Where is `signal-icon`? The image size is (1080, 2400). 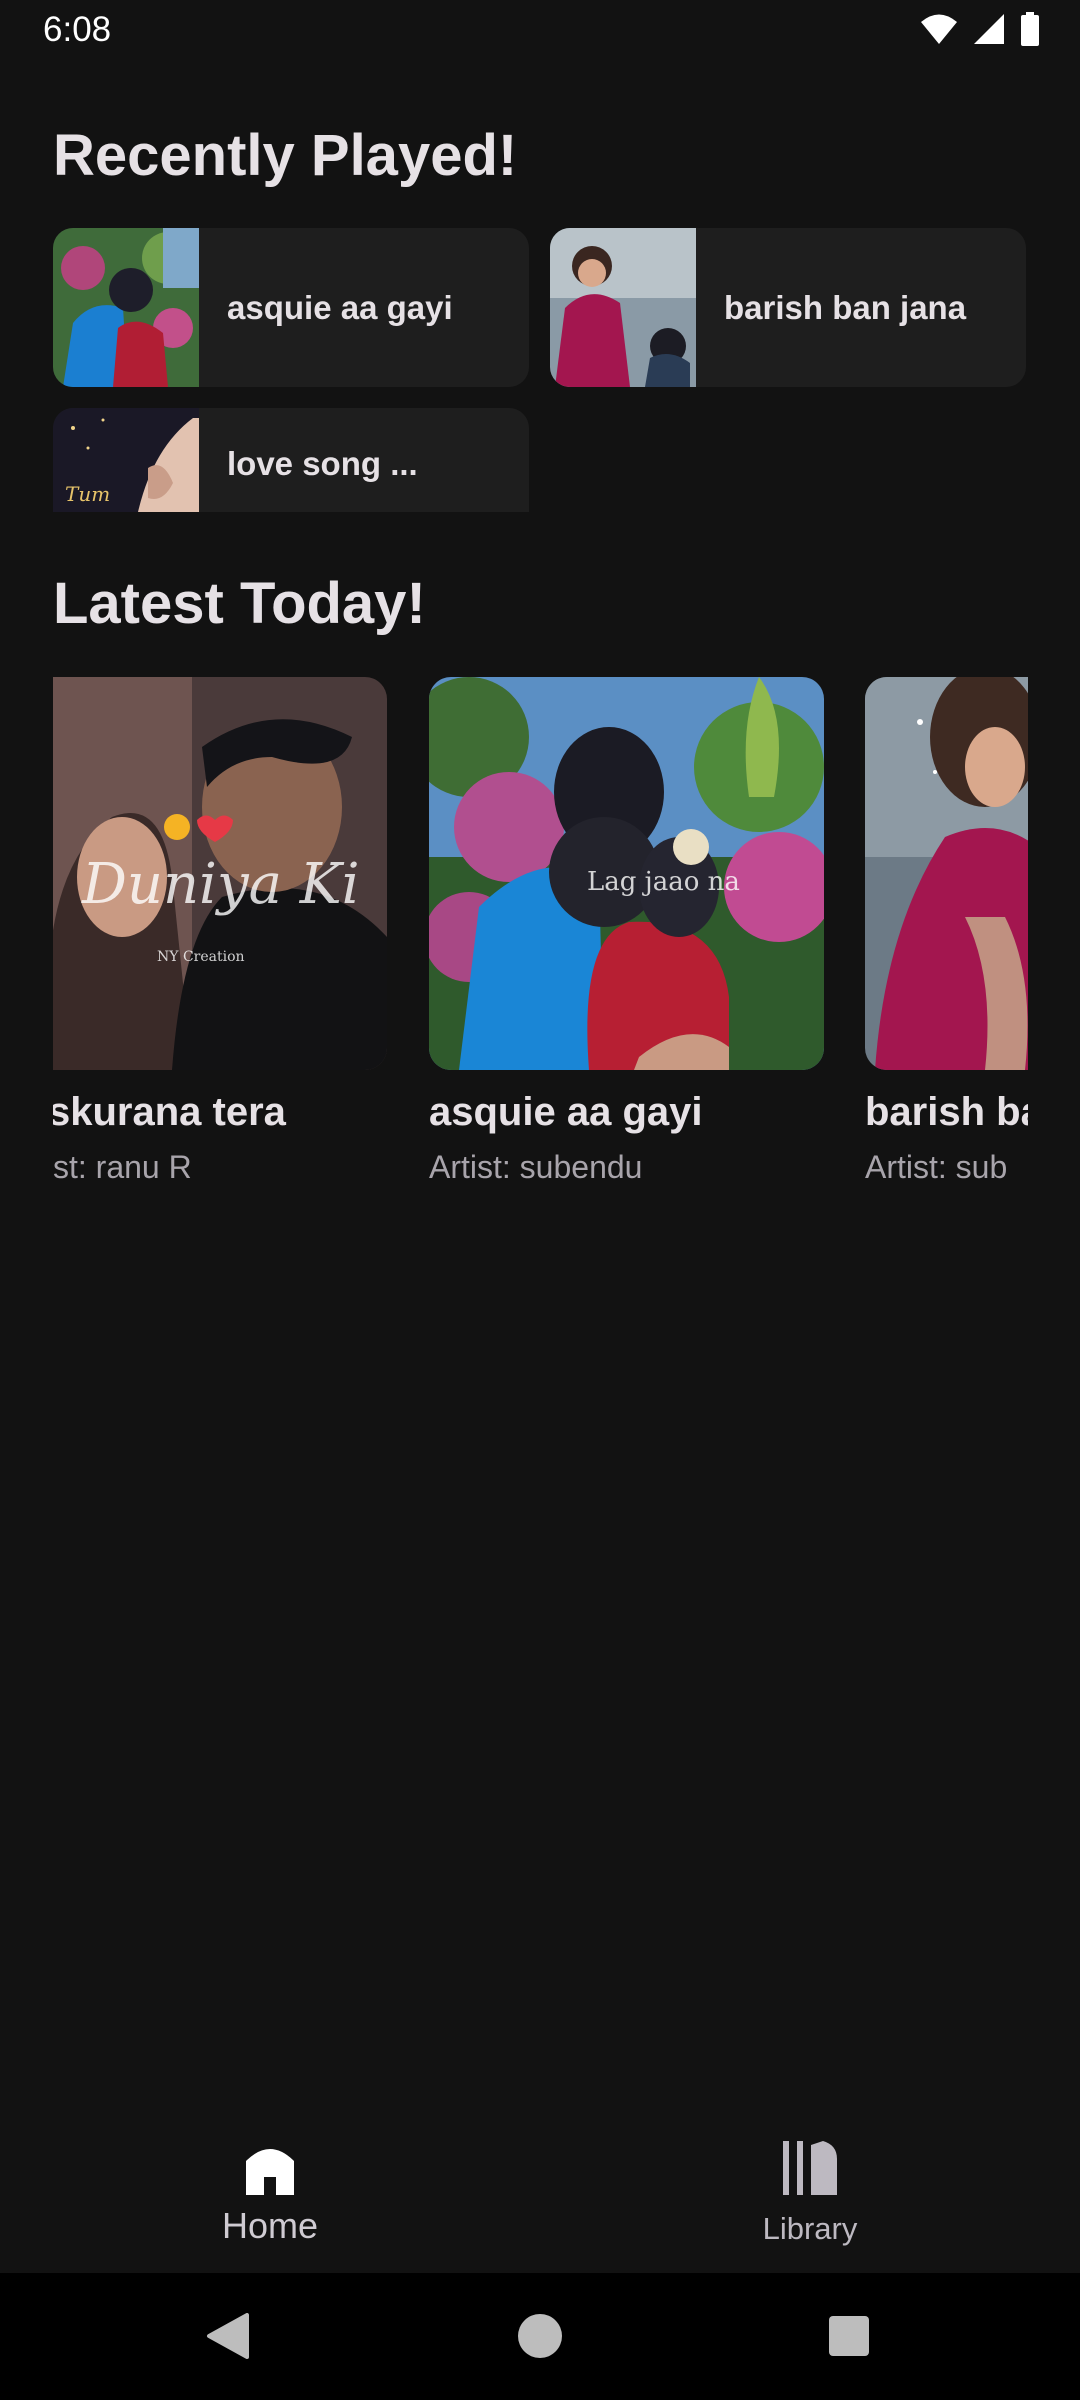
signal-icon is located at coordinates (989, 29).